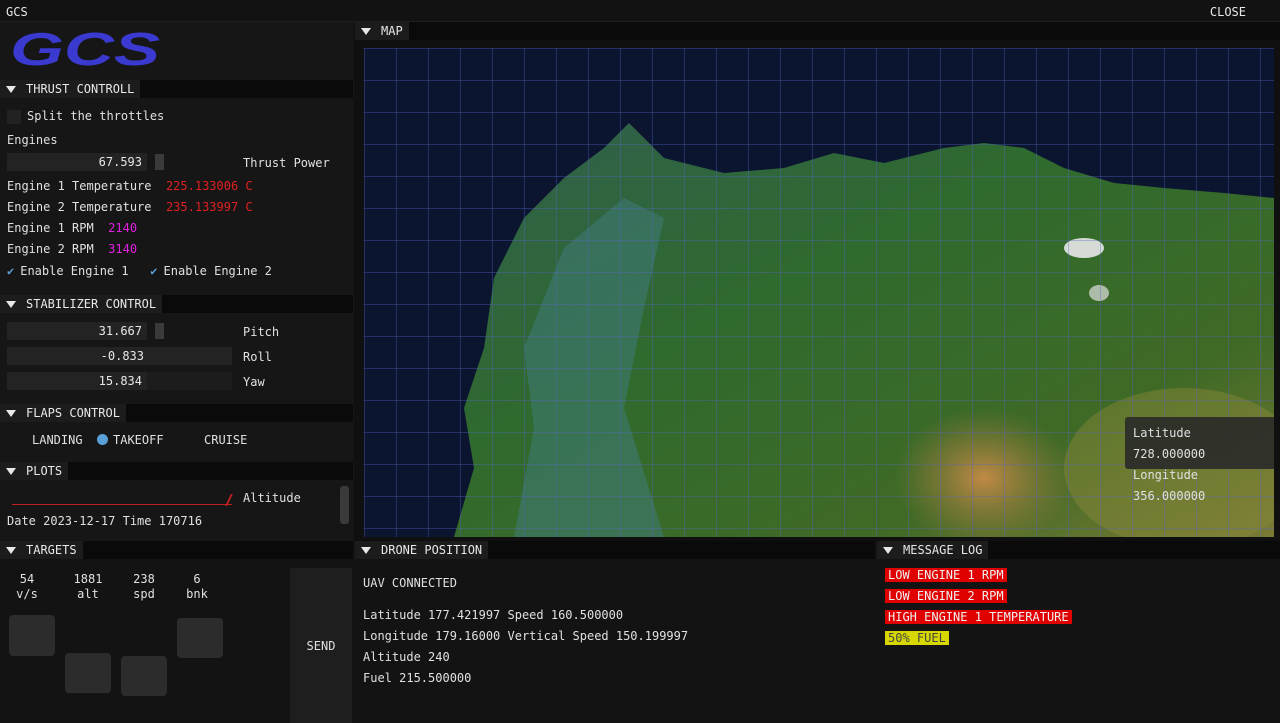 Image resolution: width=1280 pixels, height=723 pixels. I want to click on longitude-readout: Longitude 356.000000, so click(1201, 486).